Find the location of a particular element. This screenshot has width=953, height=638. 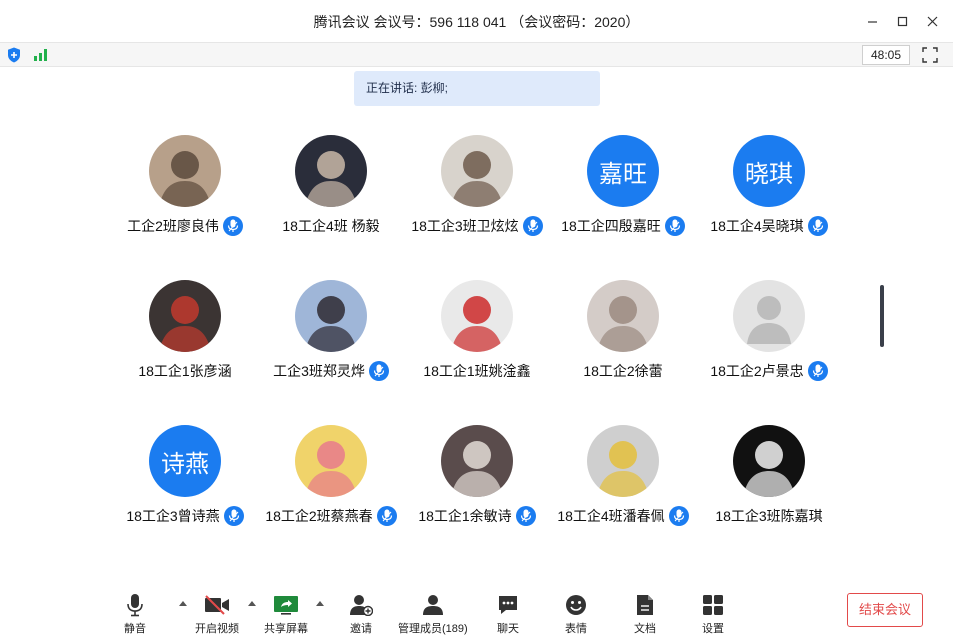

maximize-icon is located at coordinates (902, 21).